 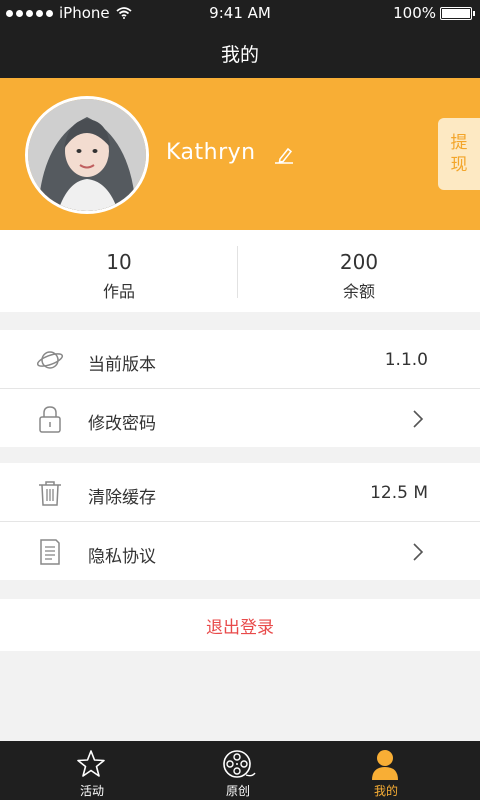 I want to click on nav-bar: 我的, so click(x=240, y=53).